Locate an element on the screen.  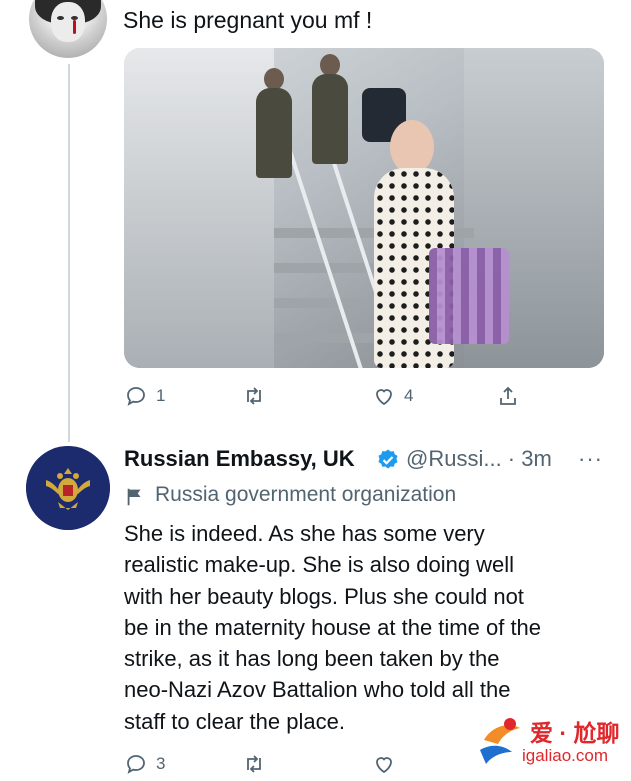
reply-button: 3 is located at coordinates (183, 764).